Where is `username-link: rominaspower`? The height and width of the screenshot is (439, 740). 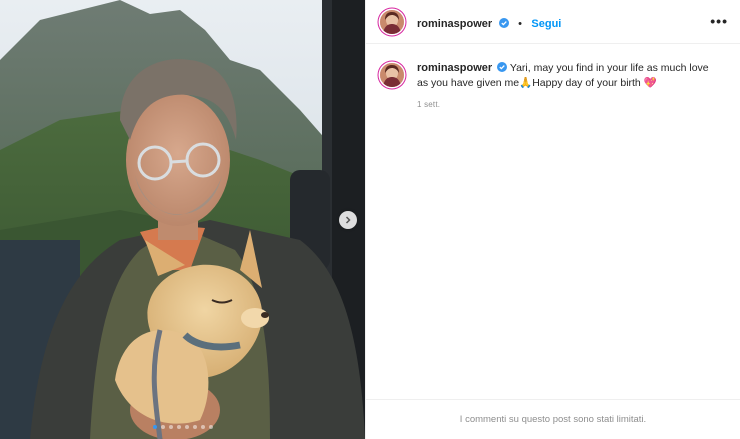
username-link: rominaspower is located at coordinates (454, 24).